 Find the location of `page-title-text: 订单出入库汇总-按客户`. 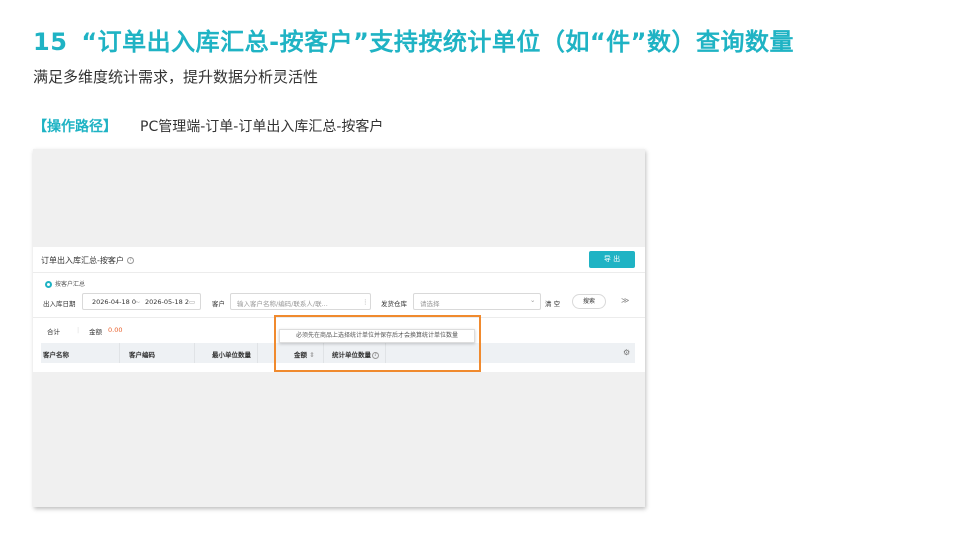

page-title-text: 订单出入库汇总-按客户 is located at coordinates (82, 260).